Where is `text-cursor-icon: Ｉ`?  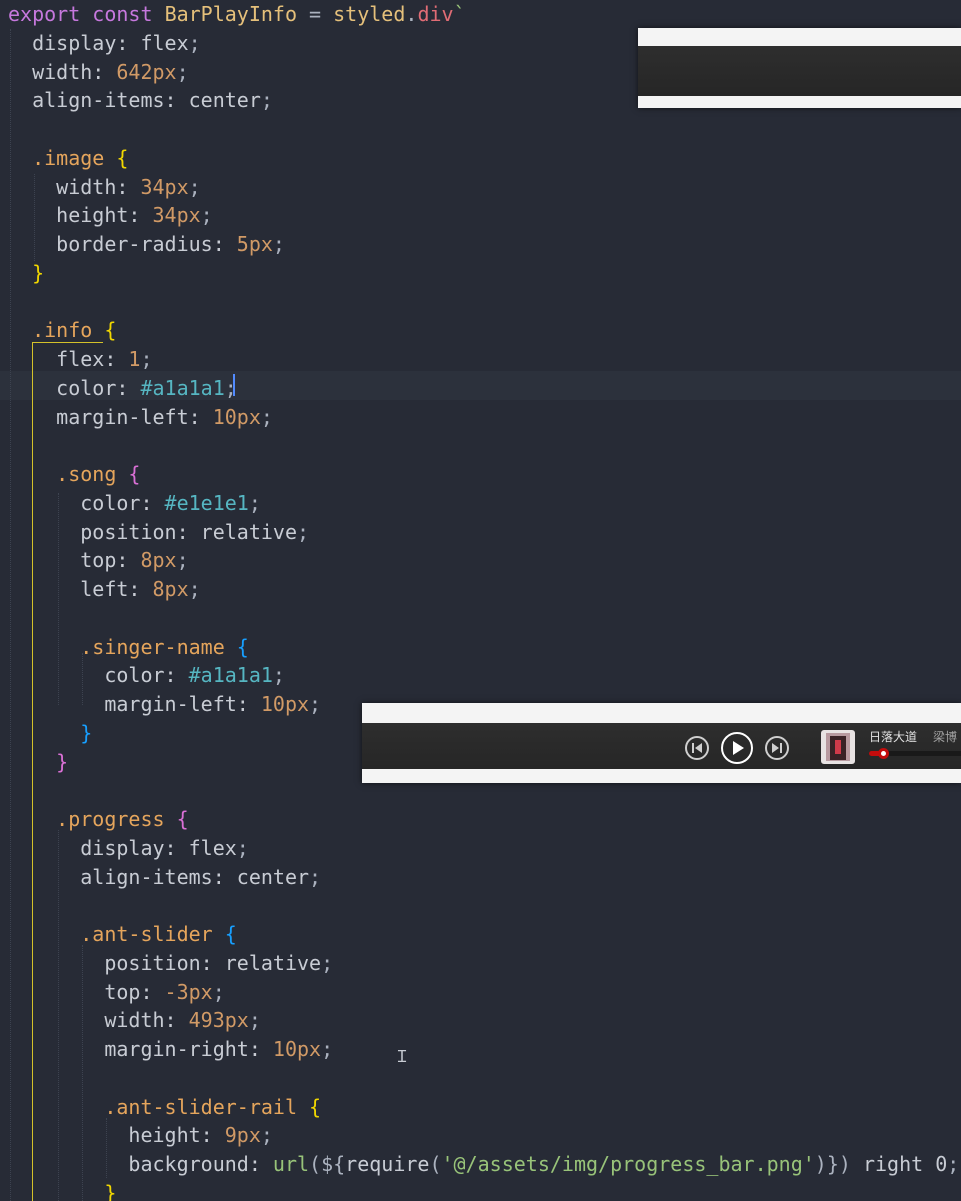 text-cursor-icon: Ｉ is located at coordinates (402, 1056).